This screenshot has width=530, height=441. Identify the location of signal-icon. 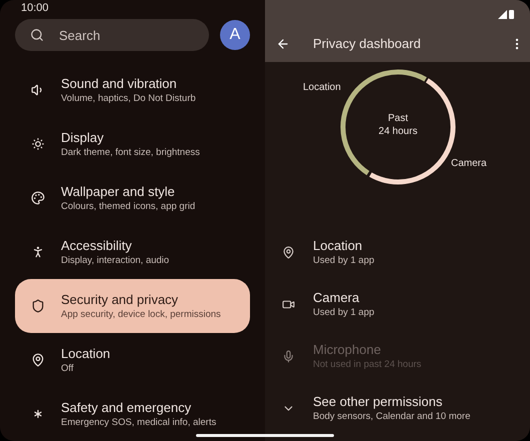
(502, 14).